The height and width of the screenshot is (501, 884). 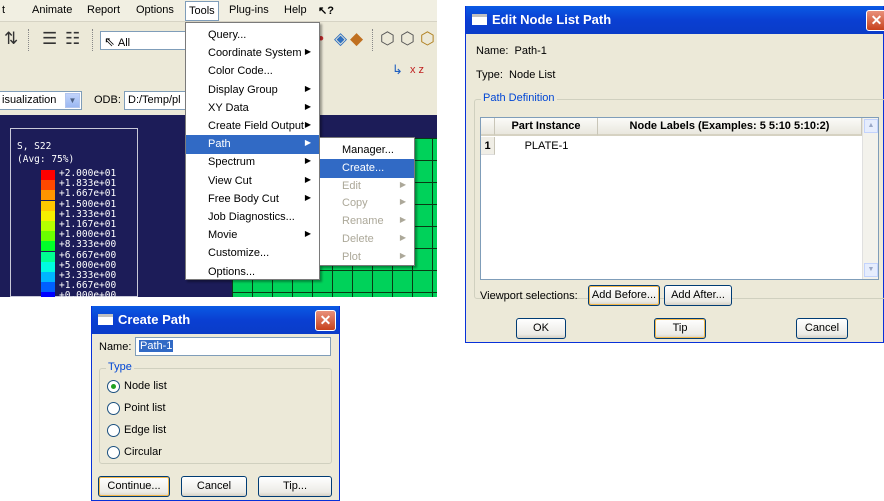 I want to click on cube-hidden-icon: ⬡, so click(x=407, y=39).